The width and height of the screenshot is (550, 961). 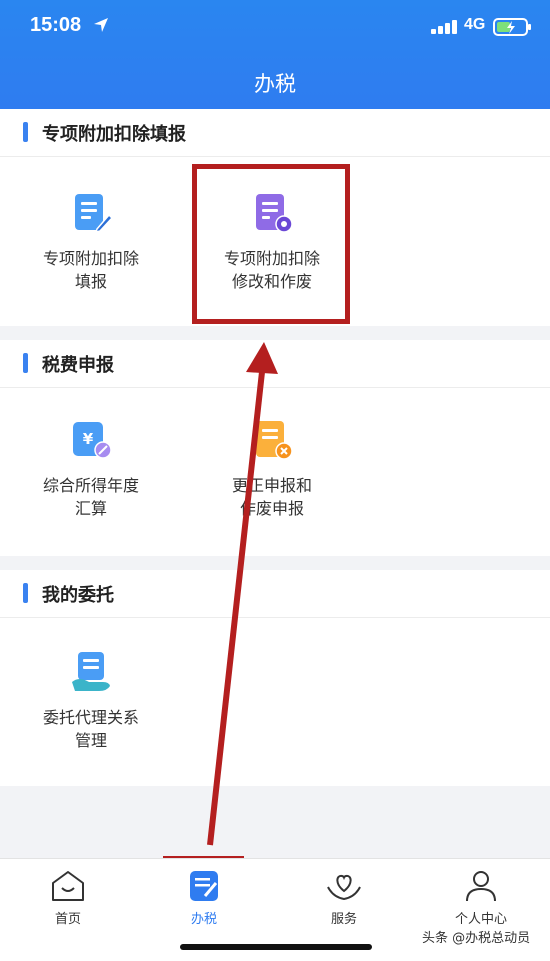 What do you see at coordinates (91, 242) in the screenshot?
I see `tile-deduction-filing: 专项附加扣除 填报` at bounding box center [91, 242].